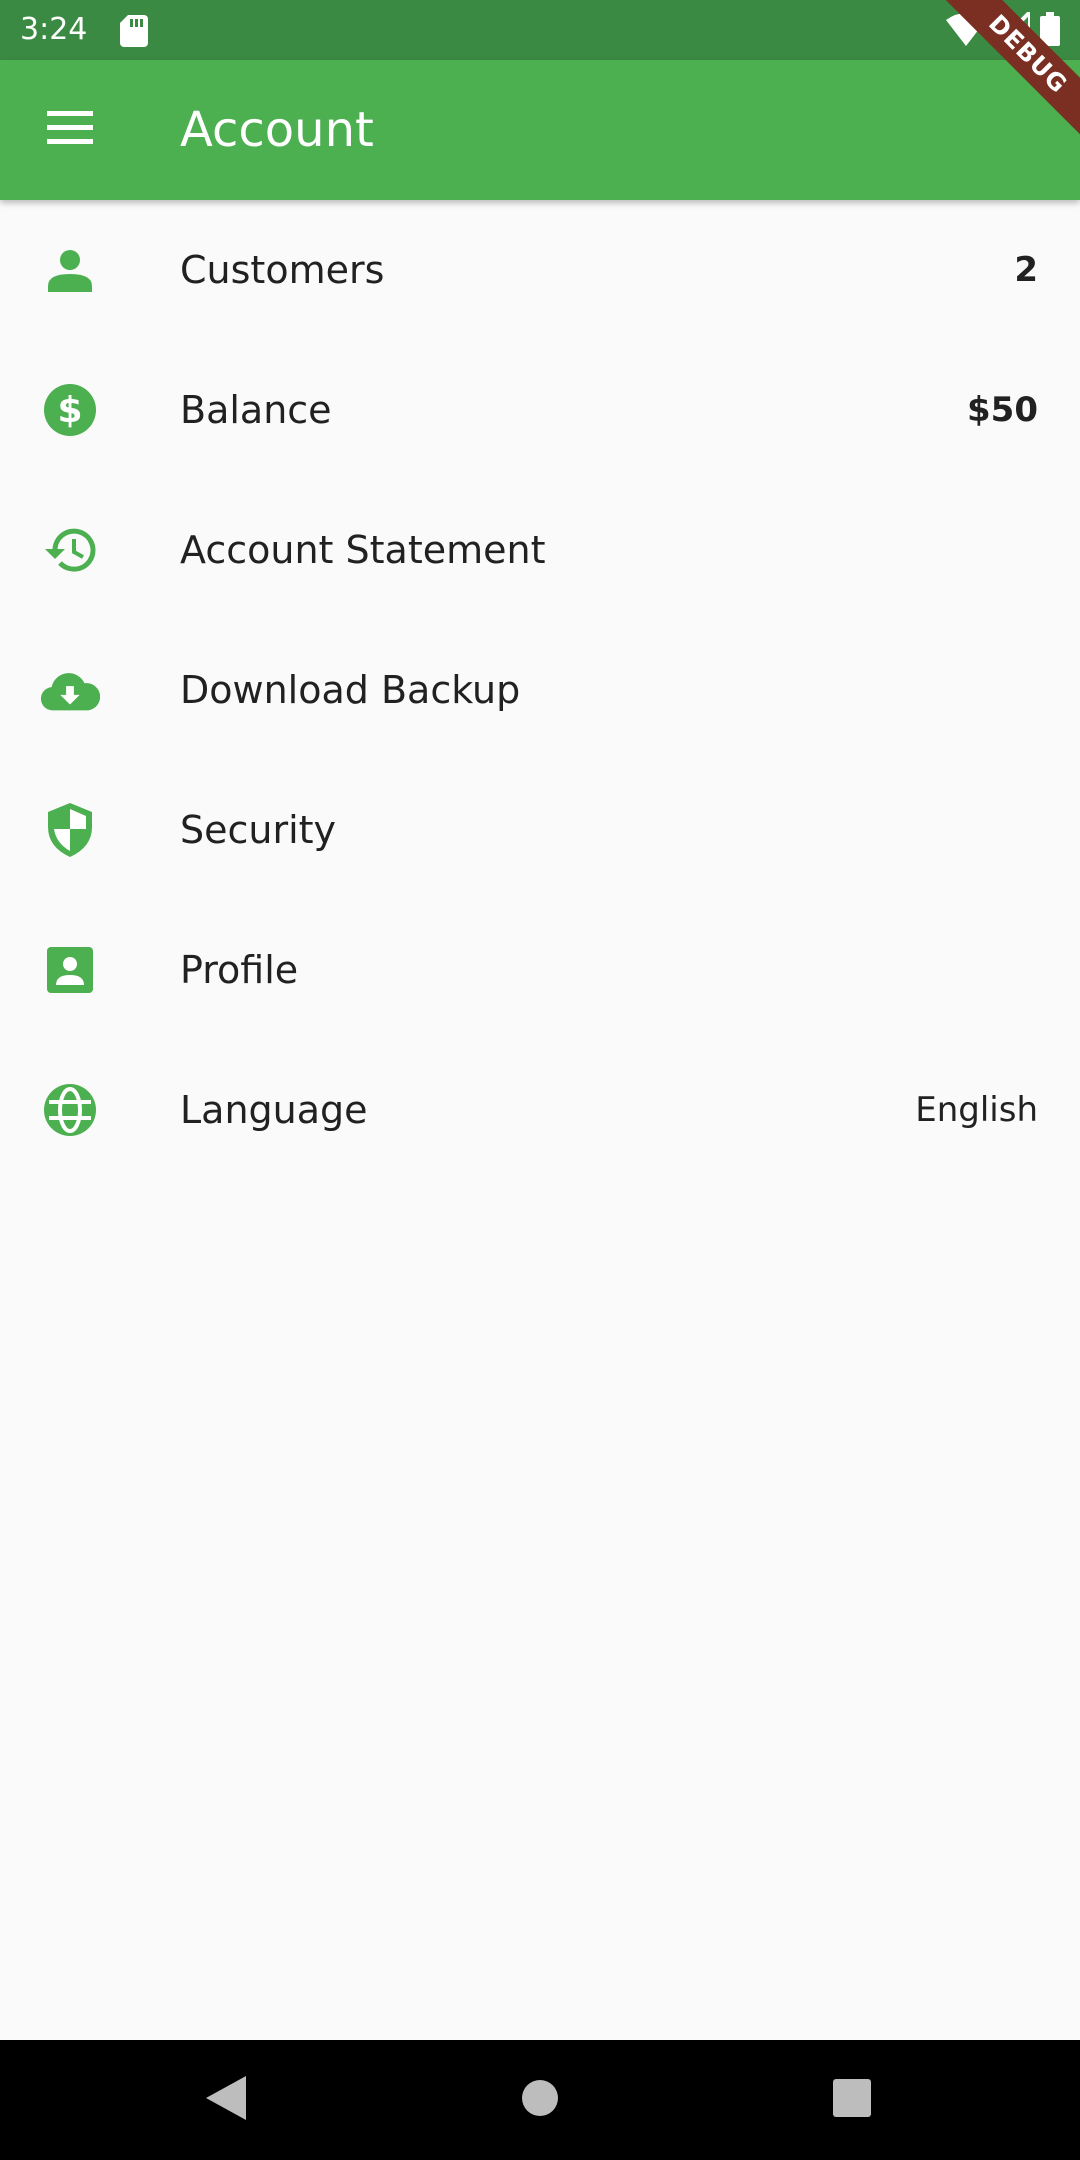  I want to click on list-item-customers: Customers 2, so click(540, 270).